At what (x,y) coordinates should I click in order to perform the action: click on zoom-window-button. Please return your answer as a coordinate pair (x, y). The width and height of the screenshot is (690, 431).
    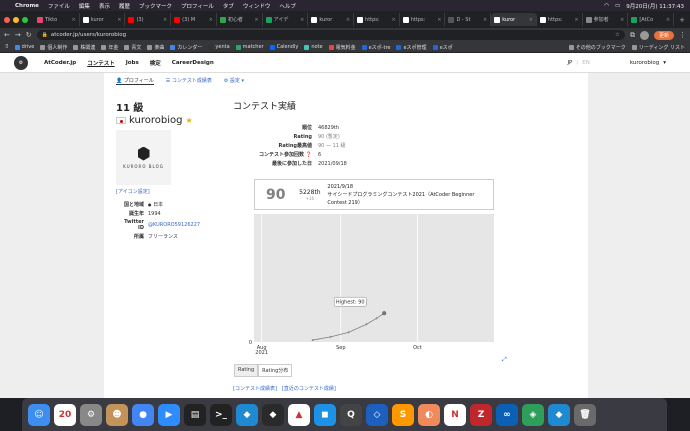
    Looking at the image, I should click on (25, 19).